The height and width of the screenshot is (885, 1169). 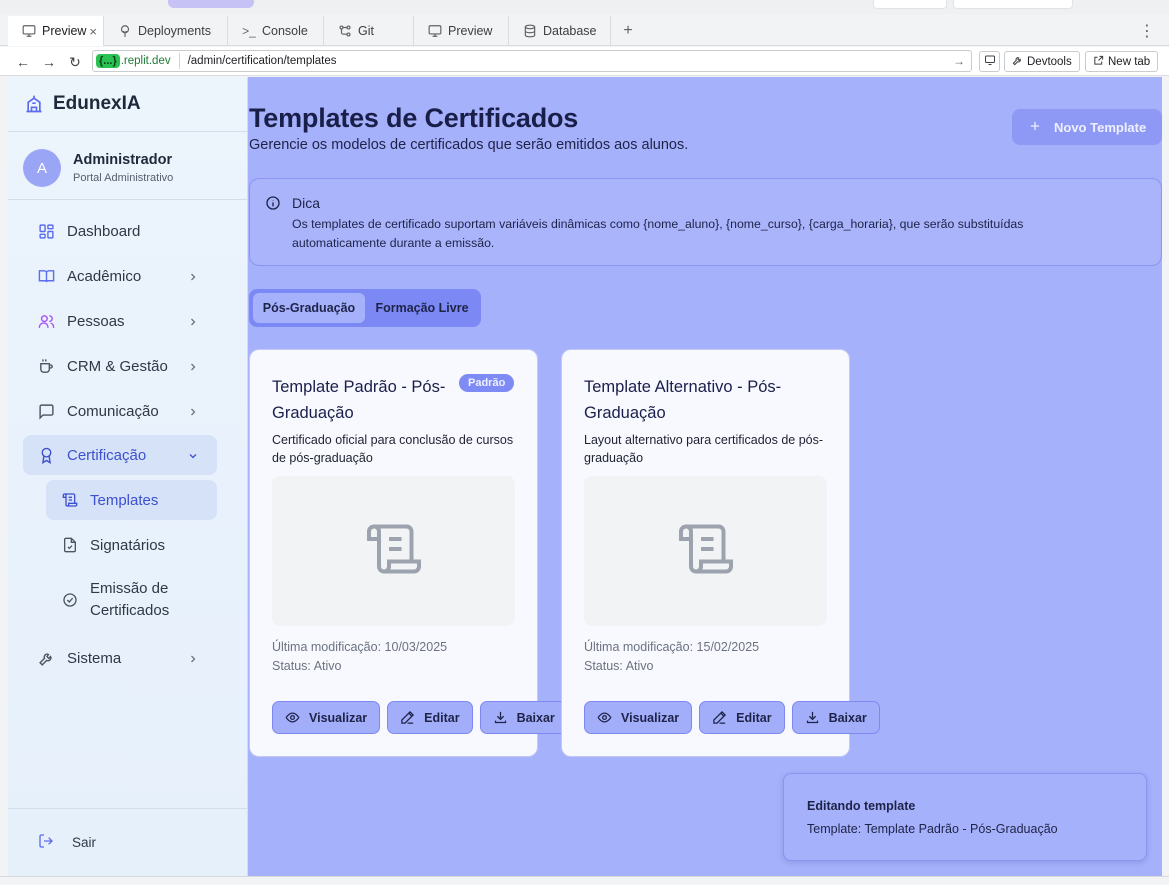 I want to click on sidebar-item-label: Certificação, so click(x=107, y=455).